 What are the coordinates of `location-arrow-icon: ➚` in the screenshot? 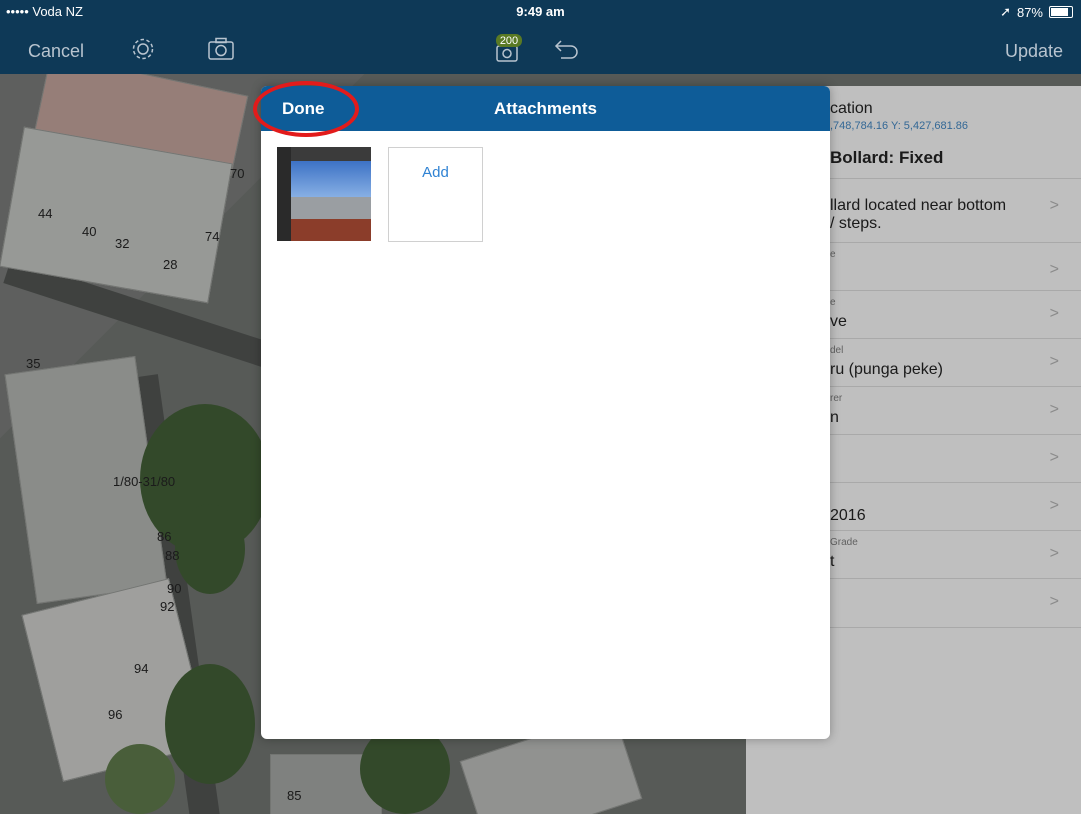 It's located at (1005, 11).